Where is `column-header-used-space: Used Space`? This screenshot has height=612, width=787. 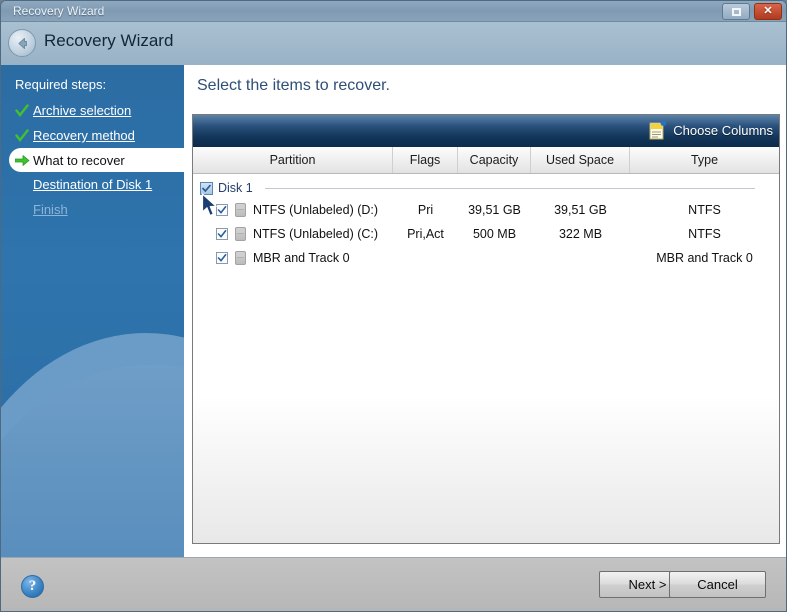
column-header-used-space: Used Space is located at coordinates (580, 160).